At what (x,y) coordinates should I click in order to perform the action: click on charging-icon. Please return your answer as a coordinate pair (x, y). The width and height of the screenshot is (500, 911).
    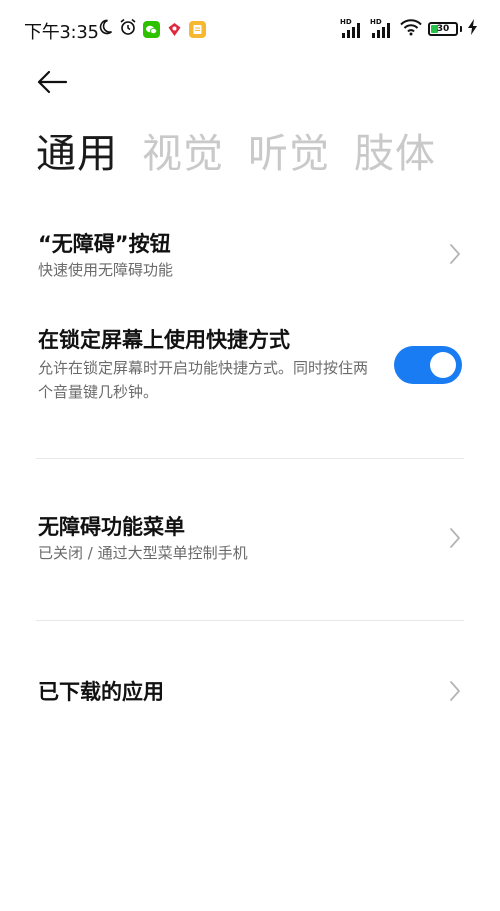
    Looking at the image, I should click on (473, 29).